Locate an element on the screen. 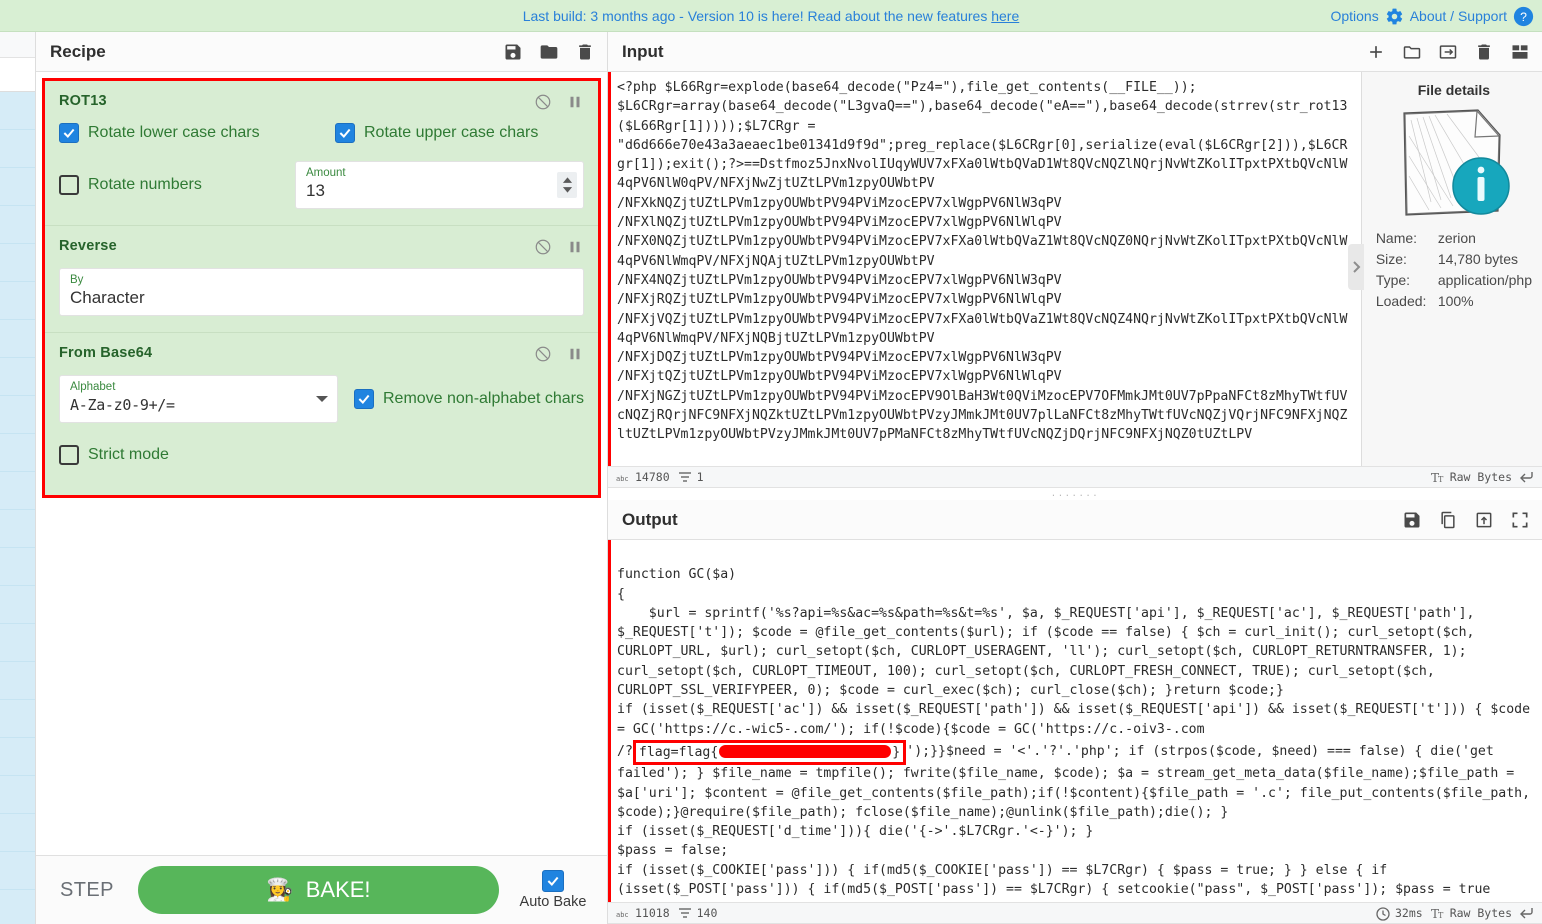 The width and height of the screenshot is (1542, 924). question-circle-icon: ? is located at coordinates (1523, 16).